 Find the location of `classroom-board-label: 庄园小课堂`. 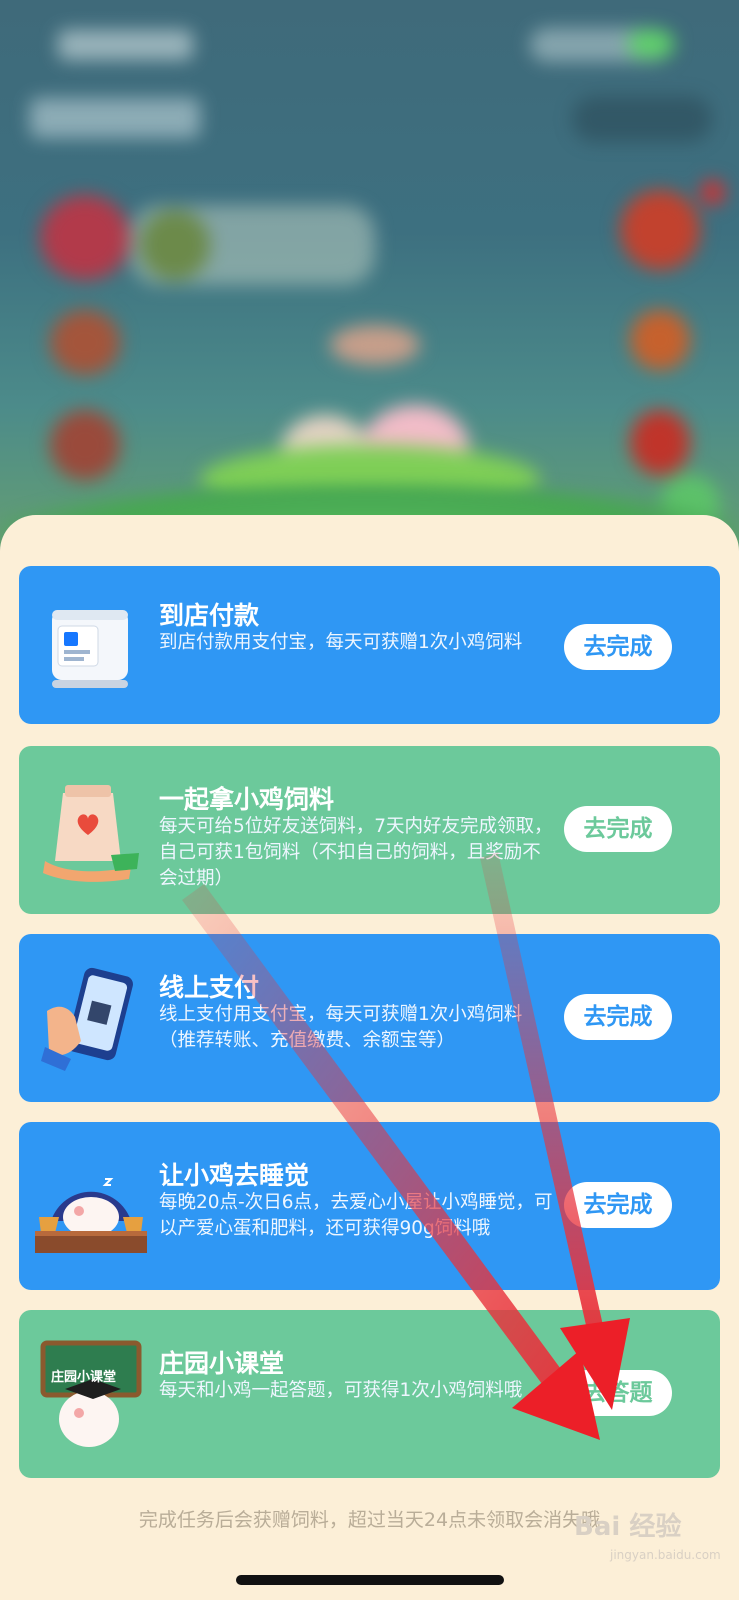

classroom-board-label: 庄园小课堂 is located at coordinates (84, 1377).